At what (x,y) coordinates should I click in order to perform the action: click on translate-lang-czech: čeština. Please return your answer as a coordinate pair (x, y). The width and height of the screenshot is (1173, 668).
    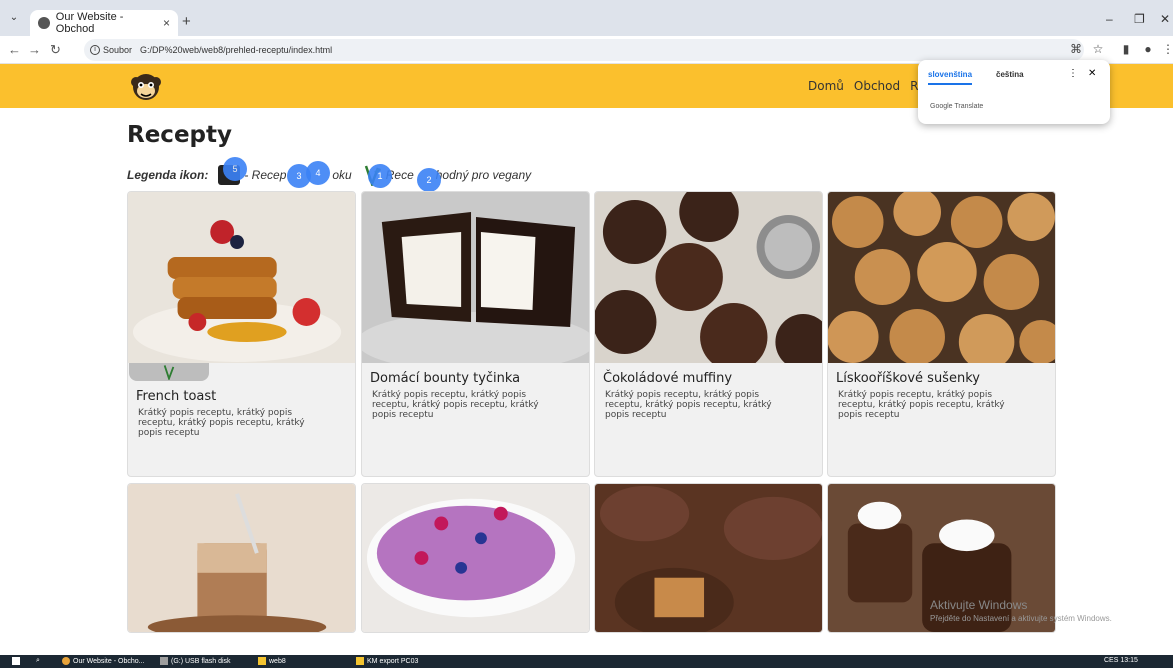
    Looking at the image, I should click on (1010, 77).